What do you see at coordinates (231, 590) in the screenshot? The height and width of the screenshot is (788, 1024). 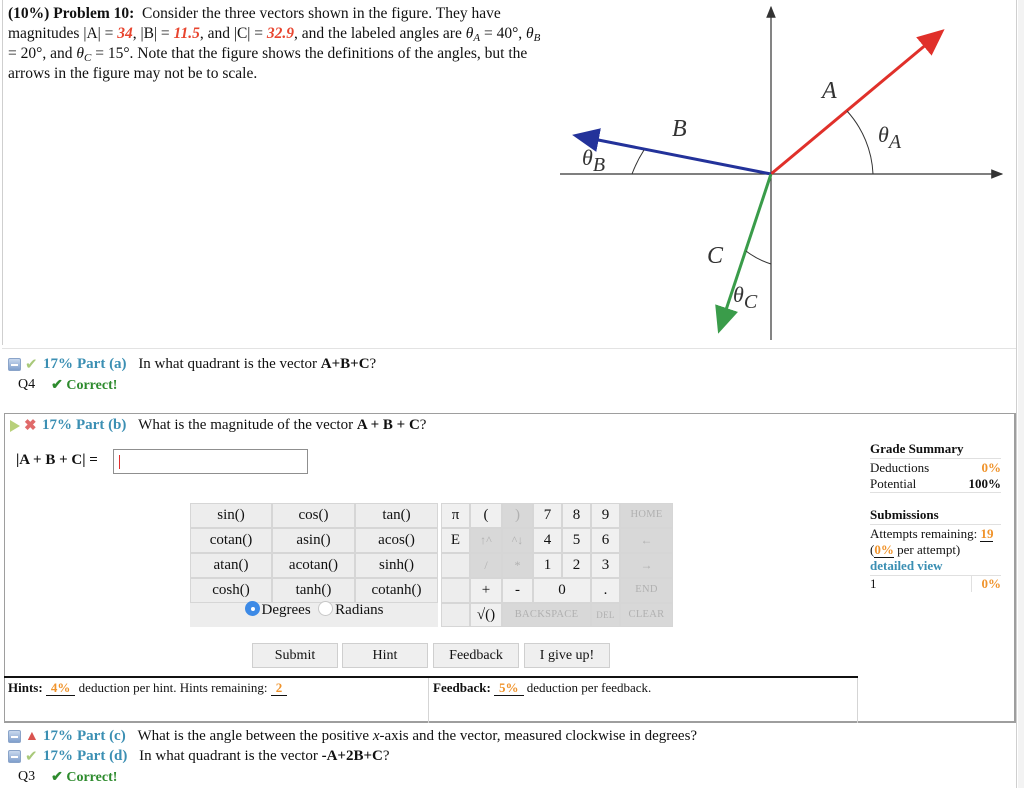 I see `key-cosh: cosh()` at bounding box center [231, 590].